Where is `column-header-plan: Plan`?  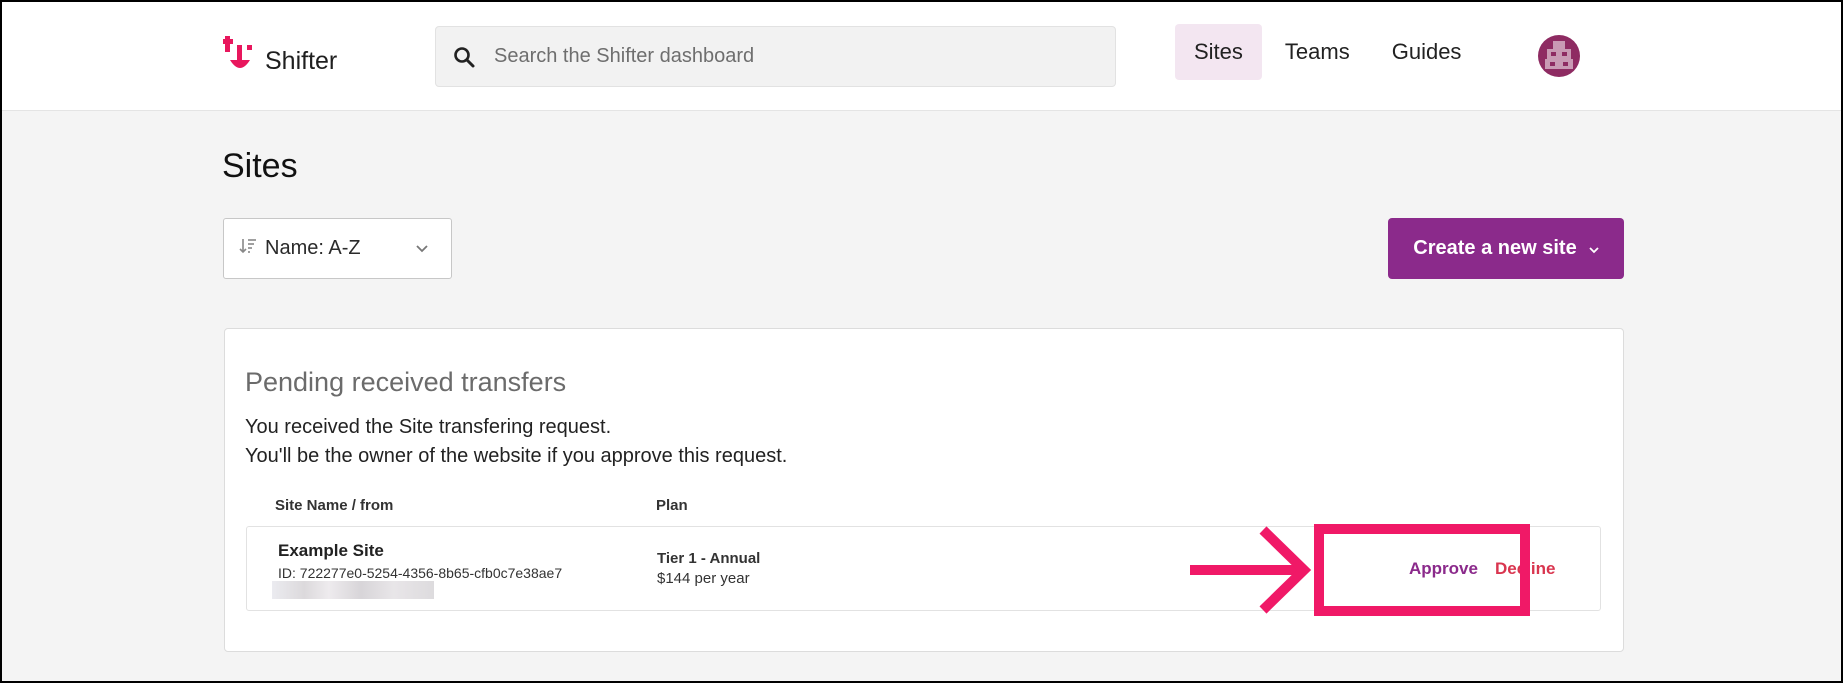
column-header-plan: Plan is located at coordinates (672, 505).